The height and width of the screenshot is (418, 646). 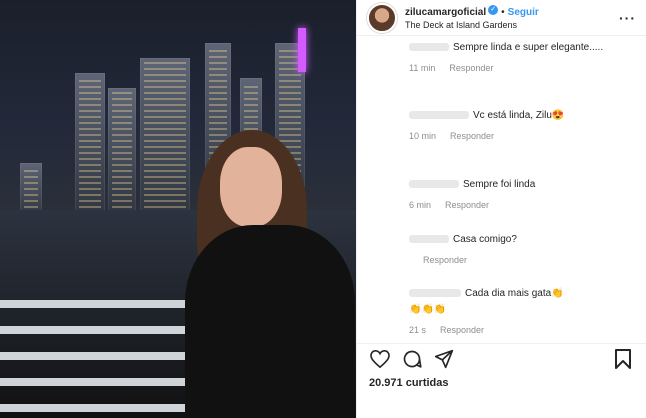 What do you see at coordinates (521, 126) in the screenshot?
I see `comment: Vc está linda, Zilu😍 10 min Responder` at bounding box center [521, 126].